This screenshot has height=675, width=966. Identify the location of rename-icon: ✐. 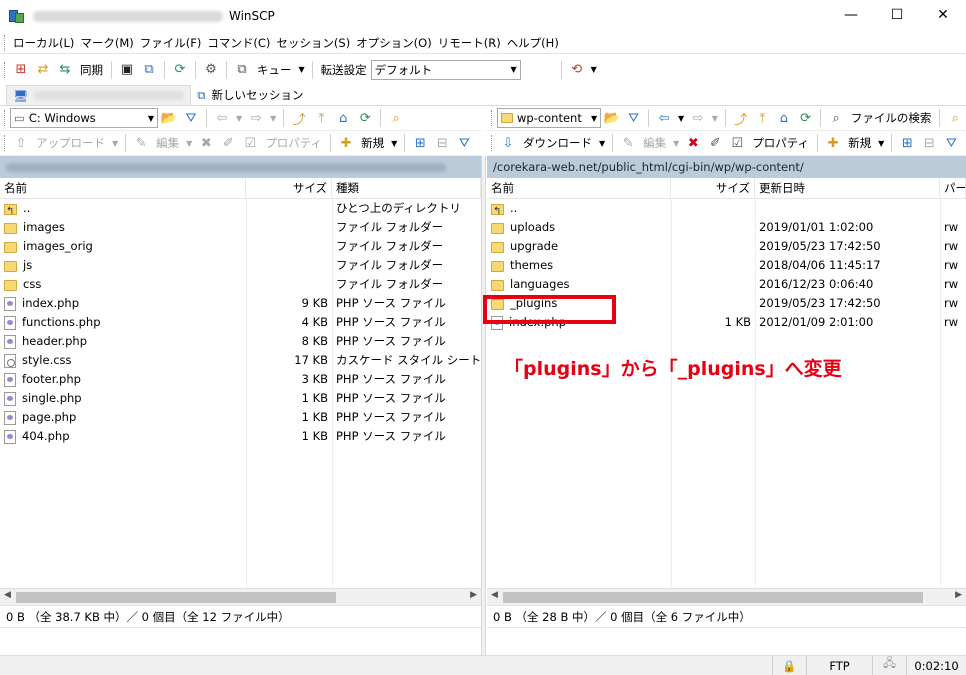
(715, 143).